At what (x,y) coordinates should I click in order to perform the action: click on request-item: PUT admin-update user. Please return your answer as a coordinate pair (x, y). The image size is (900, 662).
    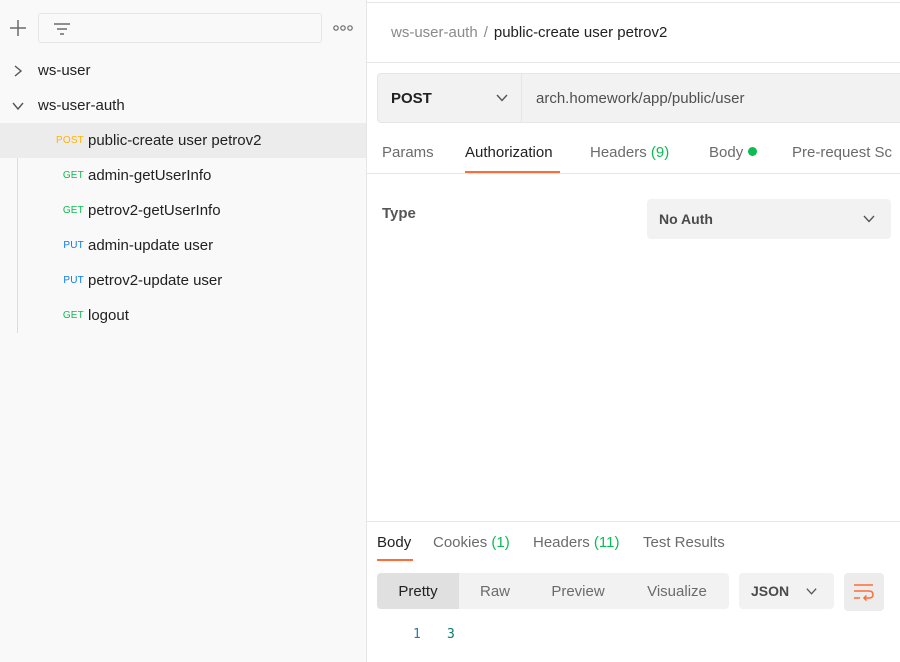
    Looking at the image, I should click on (183, 245).